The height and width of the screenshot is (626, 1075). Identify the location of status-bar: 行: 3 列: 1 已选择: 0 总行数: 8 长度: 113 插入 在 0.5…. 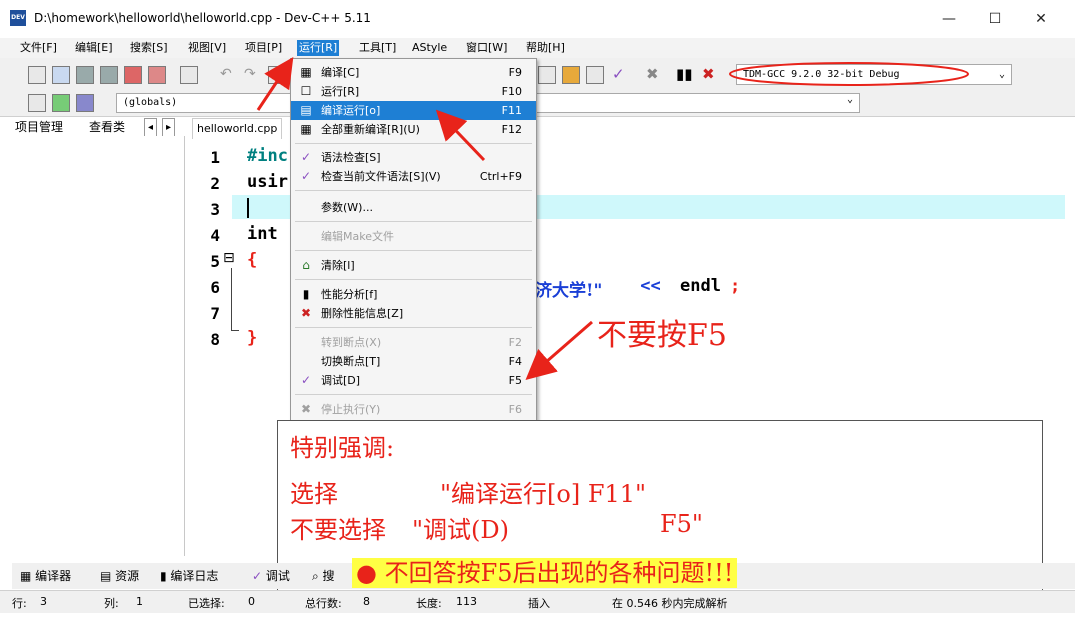
(537, 601).